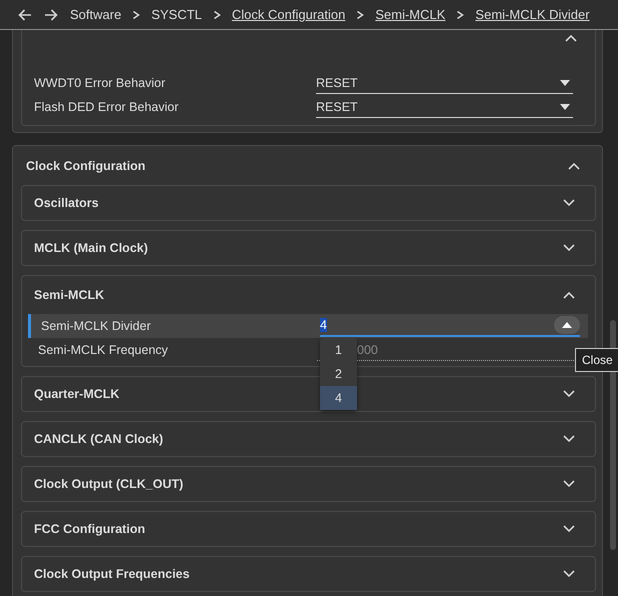  What do you see at coordinates (96, 326) in the screenshot?
I see `field-label: Semi-MCLK Divider` at bounding box center [96, 326].